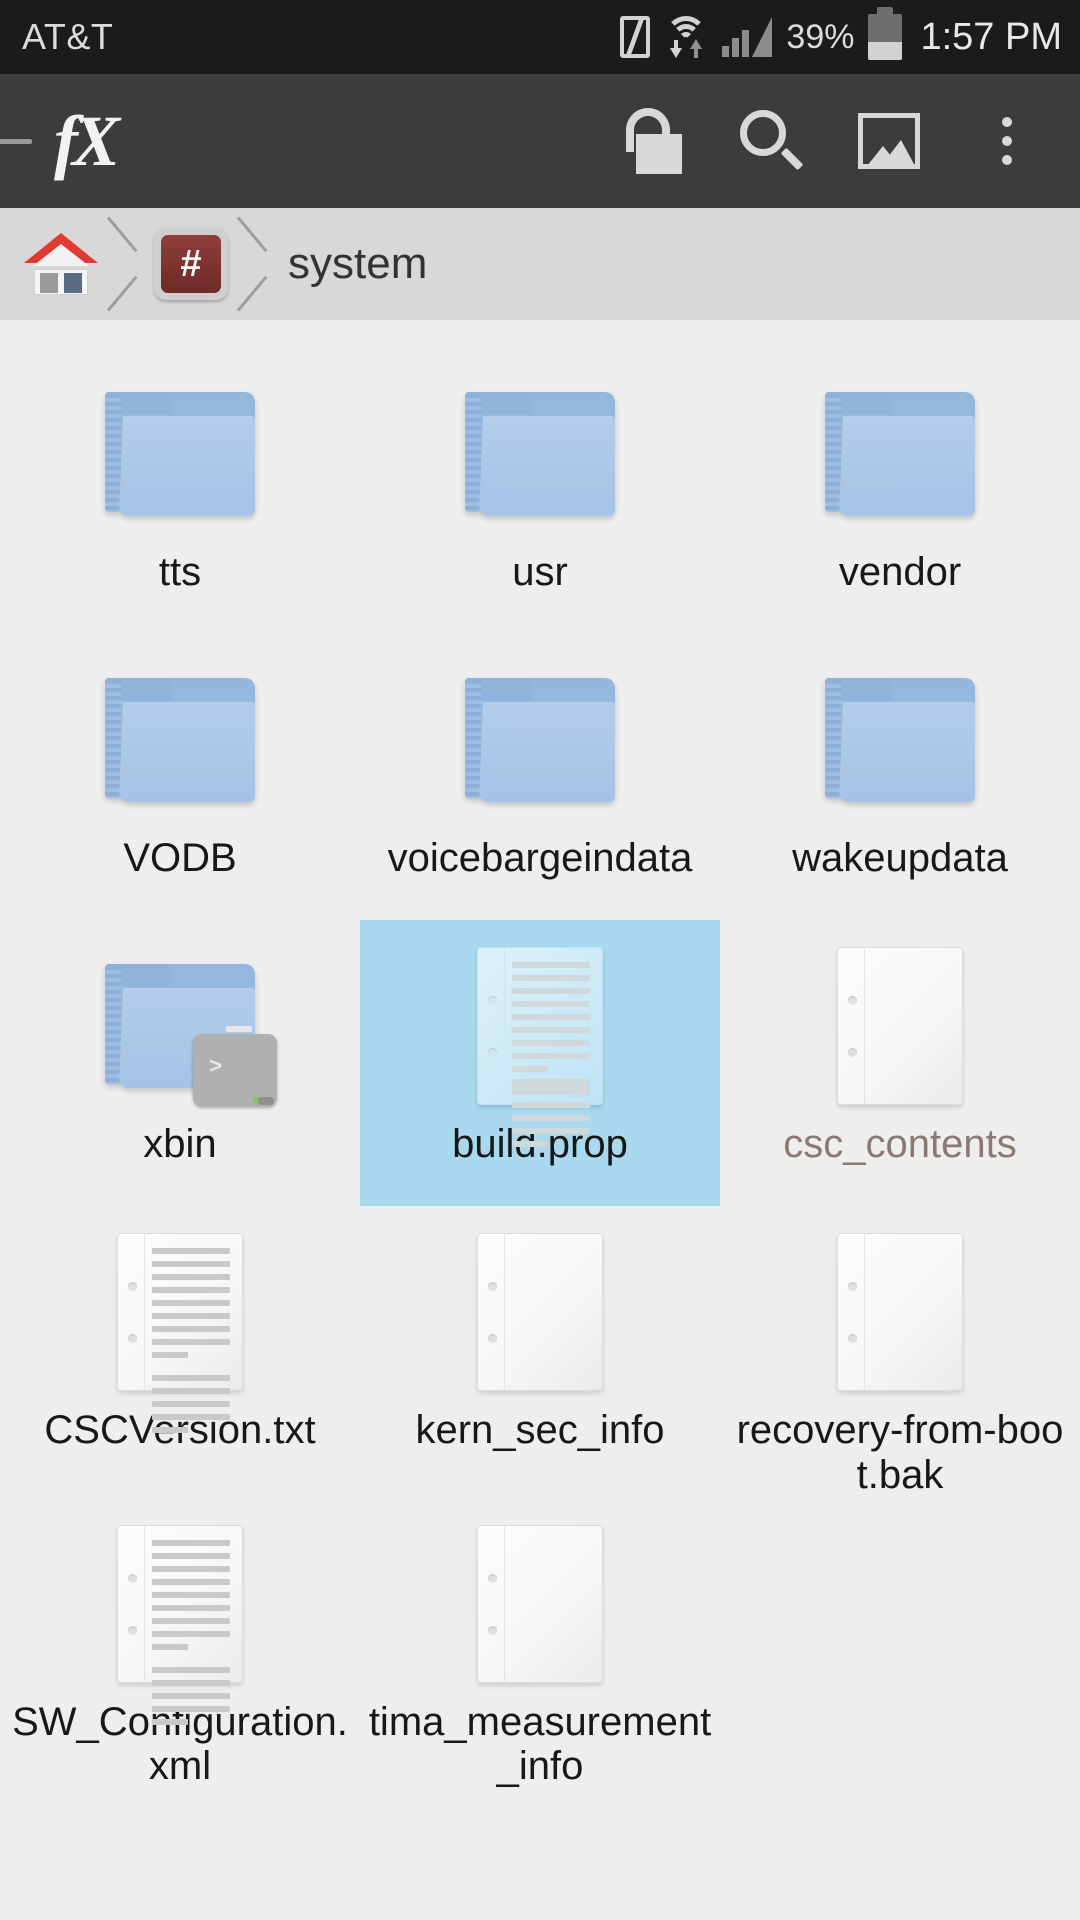 The image size is (1080, 1920). I want to click on breadcrumb-item-root: #, so click(191, 264).